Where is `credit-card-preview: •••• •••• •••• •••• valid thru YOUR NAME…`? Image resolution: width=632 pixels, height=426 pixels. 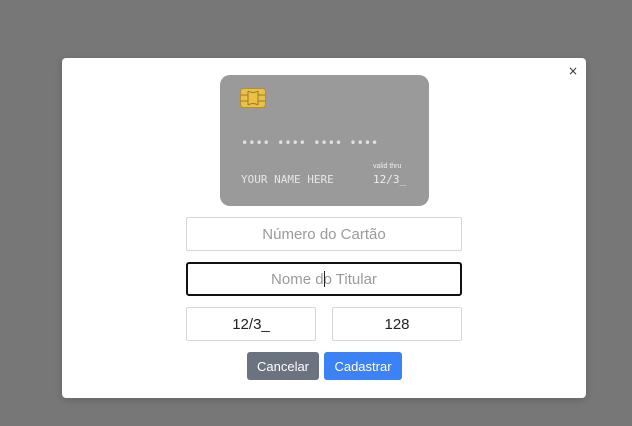
credit-card-preview: •••• •••• •••• •••• valid thru YOUR NAME… is located at coordinates (324, 140).